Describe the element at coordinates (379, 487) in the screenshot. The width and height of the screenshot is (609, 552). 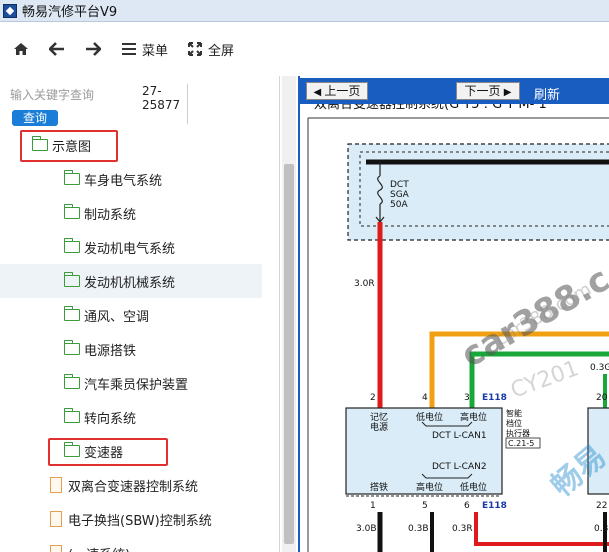
I see `box-ground: 搭铁` at that location.